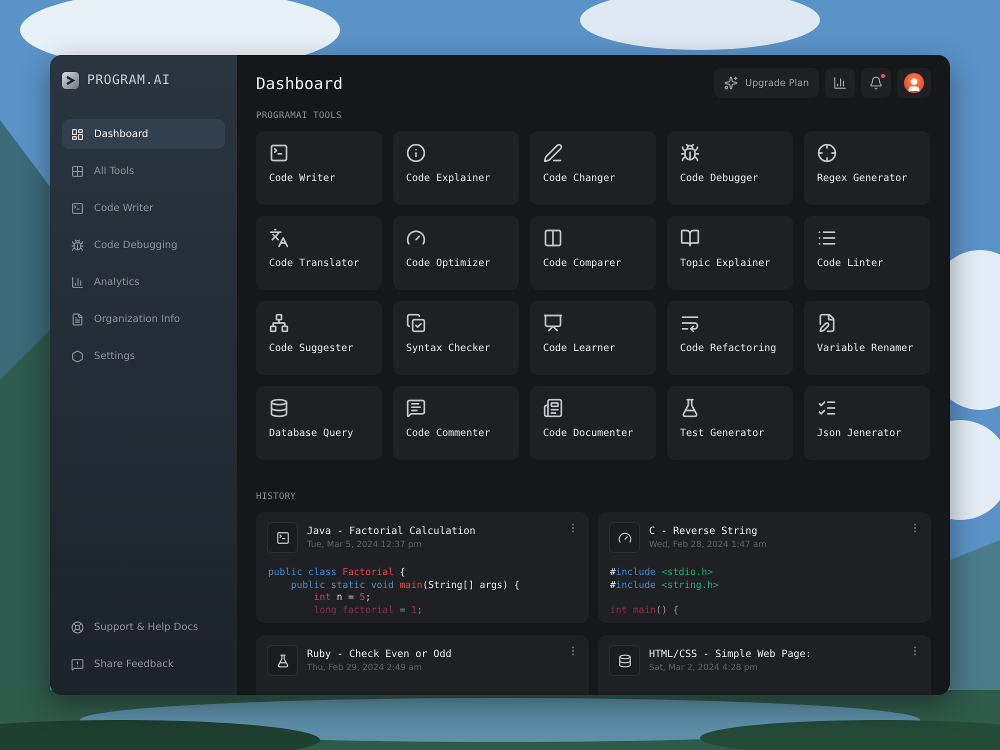 This screenshot has width=1000, height=750. Describe the element at coordinates (416, 408) in the screenshot. I see `comment-icon` at that location.